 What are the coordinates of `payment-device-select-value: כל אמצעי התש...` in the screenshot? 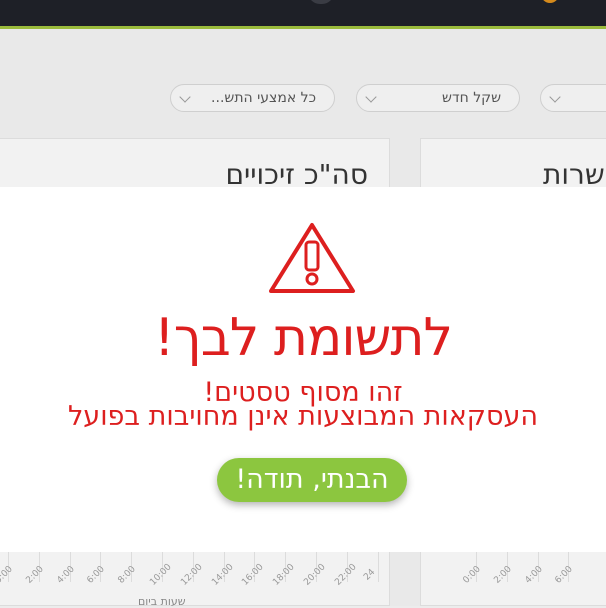 It's located at (263, 98).